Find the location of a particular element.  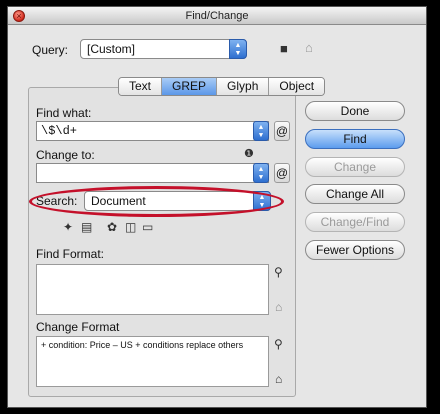

include-master-pages-icon: ◫ is located at coordinates (130, 227).